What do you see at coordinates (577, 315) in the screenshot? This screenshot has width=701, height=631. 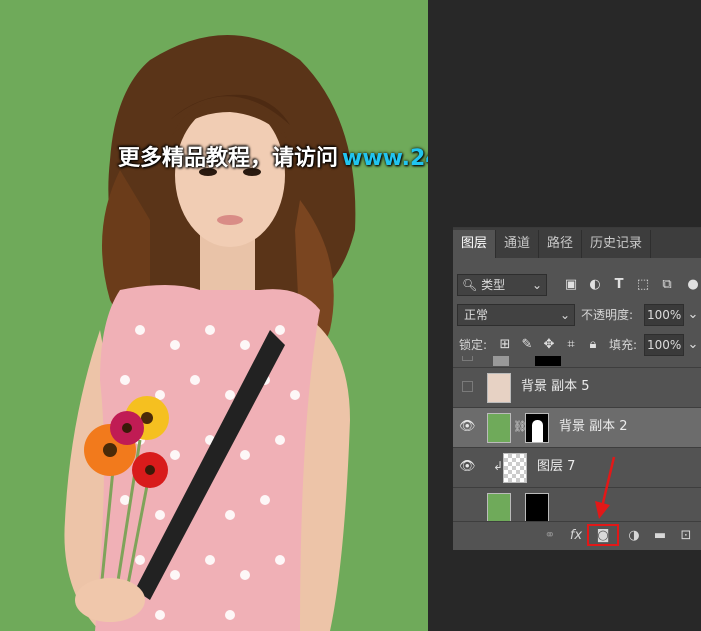 I see `blend-row: 正常 ⌄ 不透明度: 100% ⌄` at bounding box center [577, 315].